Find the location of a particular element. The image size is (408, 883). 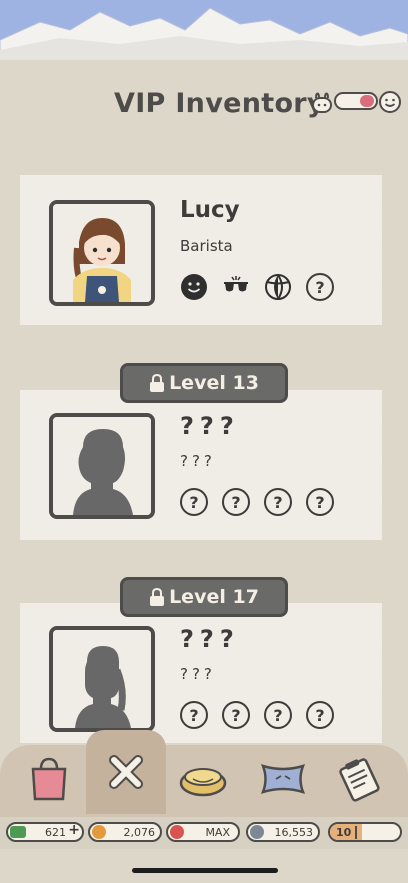

coins-counter: 2,076 is located at coordinates (125, 832).